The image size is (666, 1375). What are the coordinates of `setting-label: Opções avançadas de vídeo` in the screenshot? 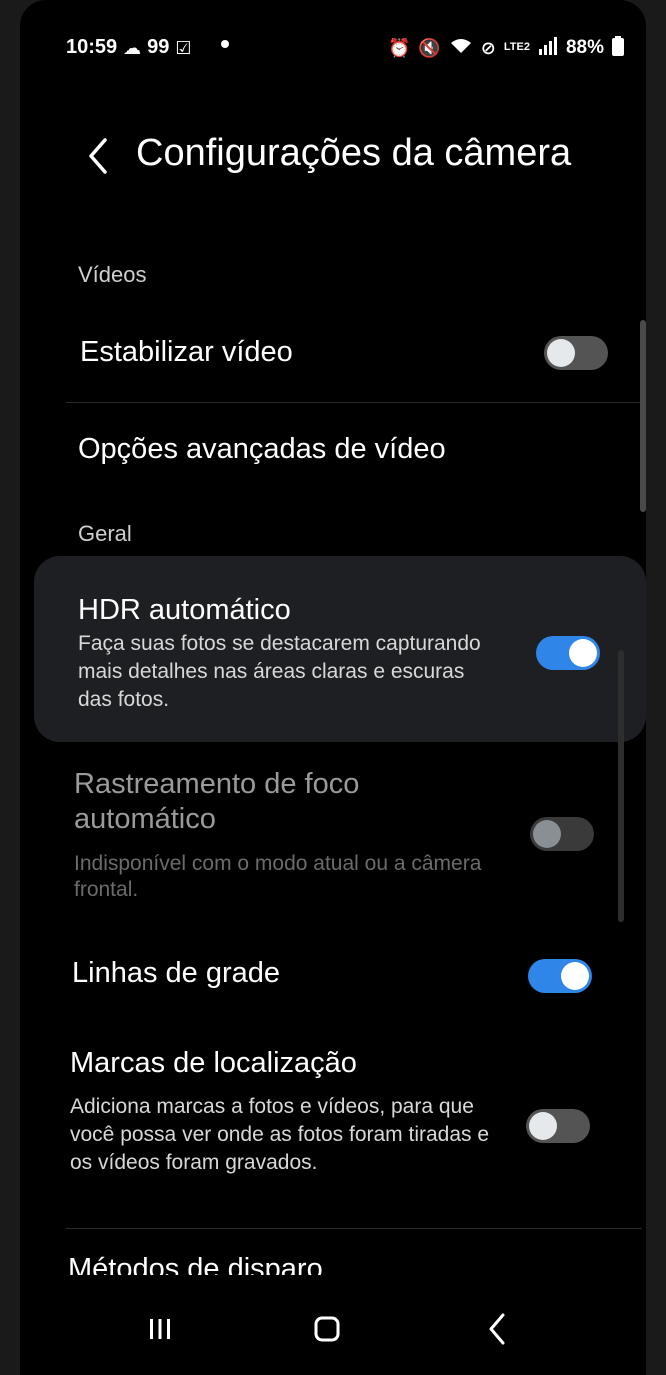 It's located at (262, 449).